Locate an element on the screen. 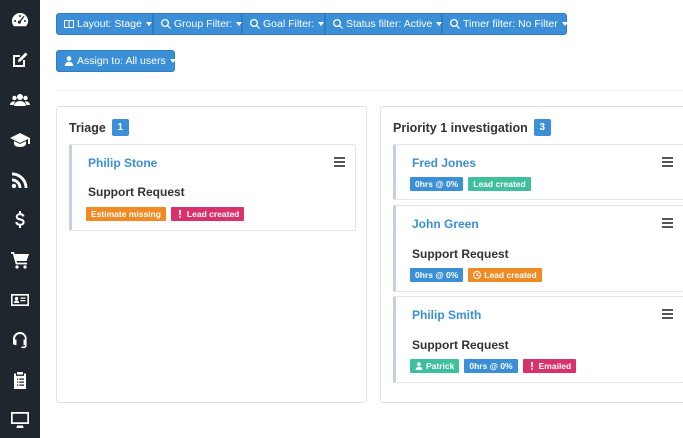 Image resolution: width=683 pixels, height=438 pixels. headset-icon is located at coordinates (20, 340).